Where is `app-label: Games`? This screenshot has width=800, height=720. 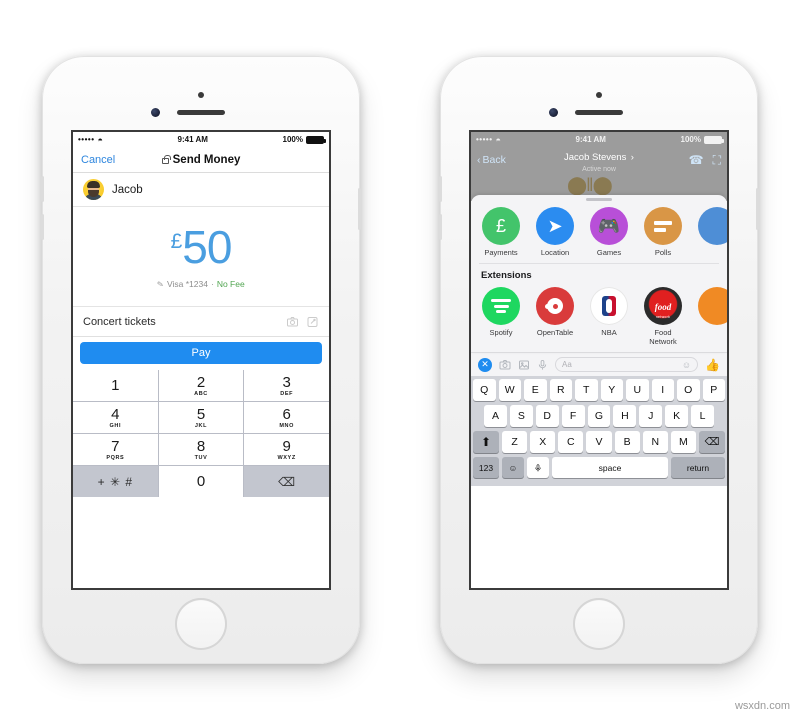
app-label: Games is located at coordinates (609, 252).